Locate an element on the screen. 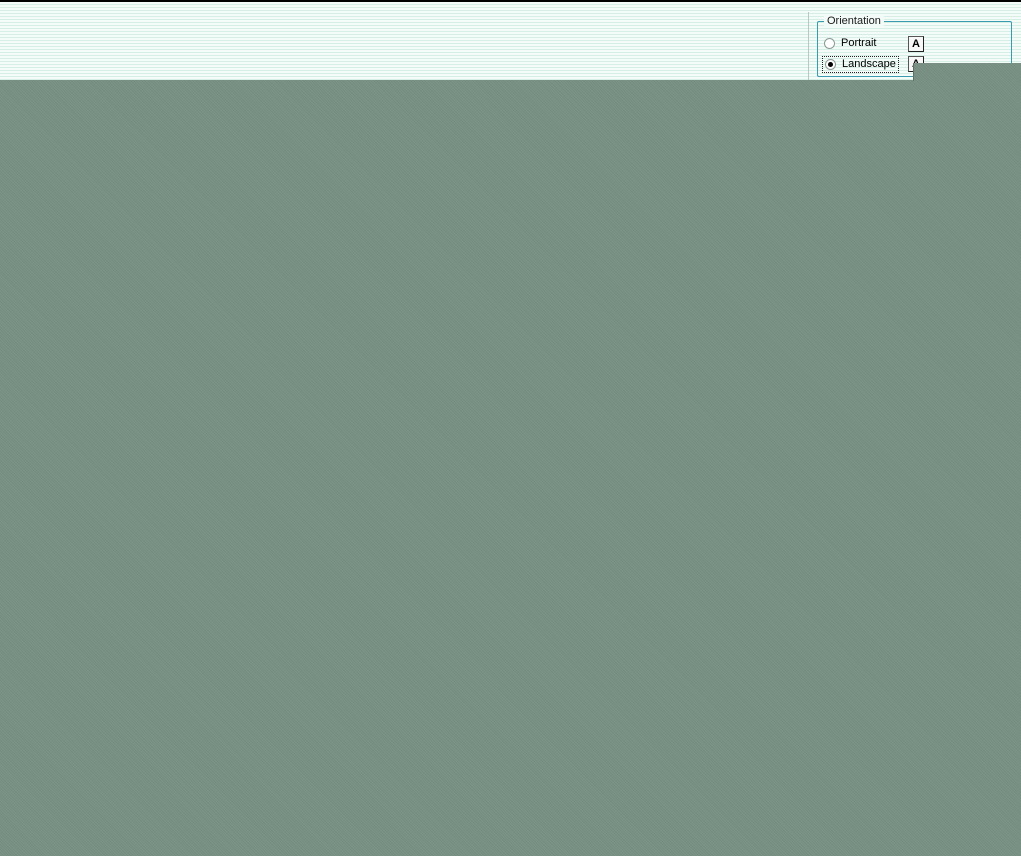 The height and width of the screenshot is (856, 1021). panel-divider is located at coordinates (808, 47).